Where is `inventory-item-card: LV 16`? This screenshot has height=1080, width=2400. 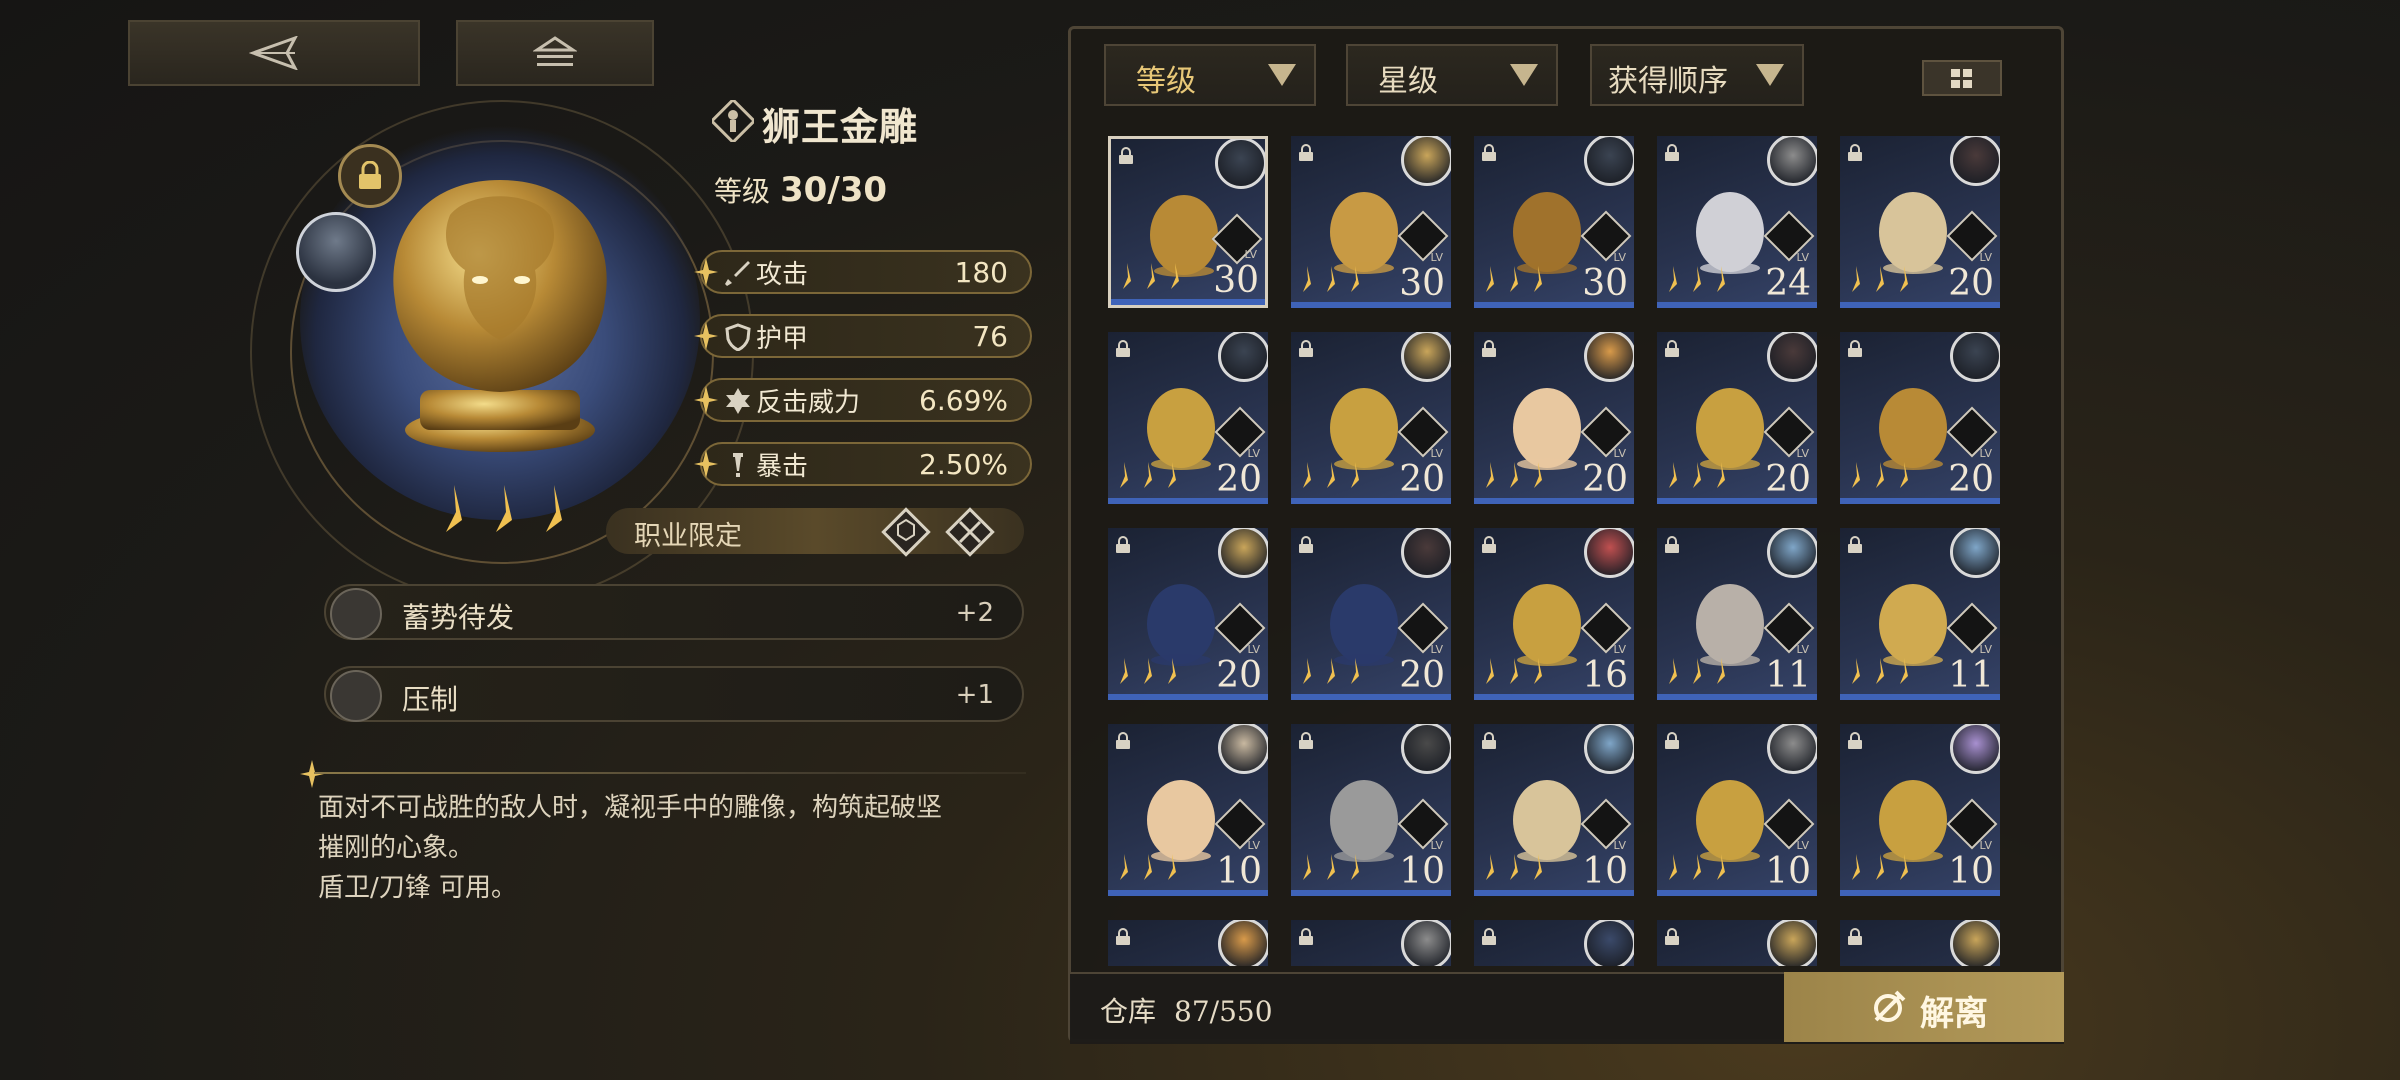
inventory-item-card: LV 16 is located at coordinates (1554, 614).